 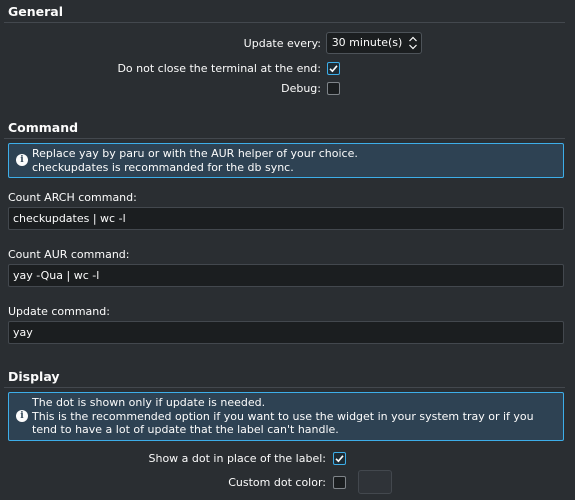 What do you see at coordinates (375, 482) in the screenshot?
I see `dot-color-picker-button` at bounding box center [375, 482].